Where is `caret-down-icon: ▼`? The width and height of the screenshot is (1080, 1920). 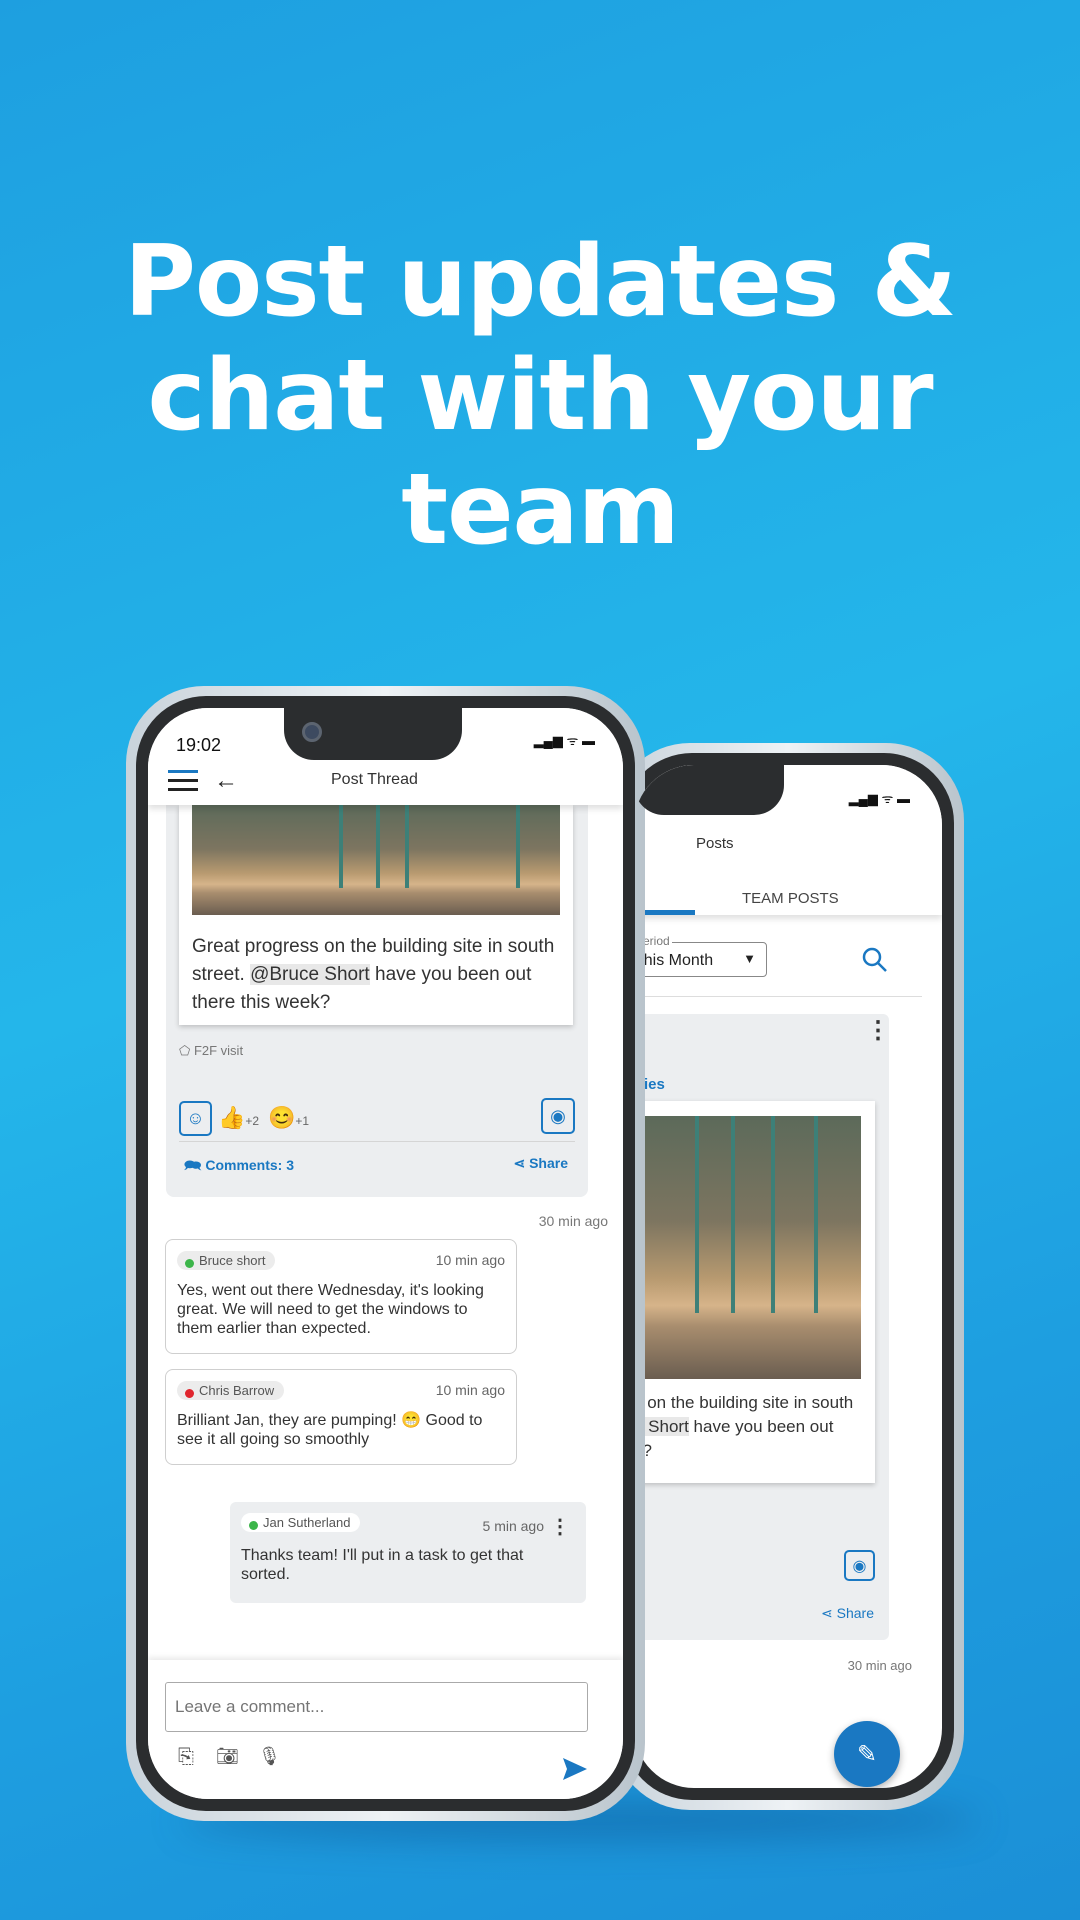
caret-down-icon: ▼ is located at coordinates (749, 958).